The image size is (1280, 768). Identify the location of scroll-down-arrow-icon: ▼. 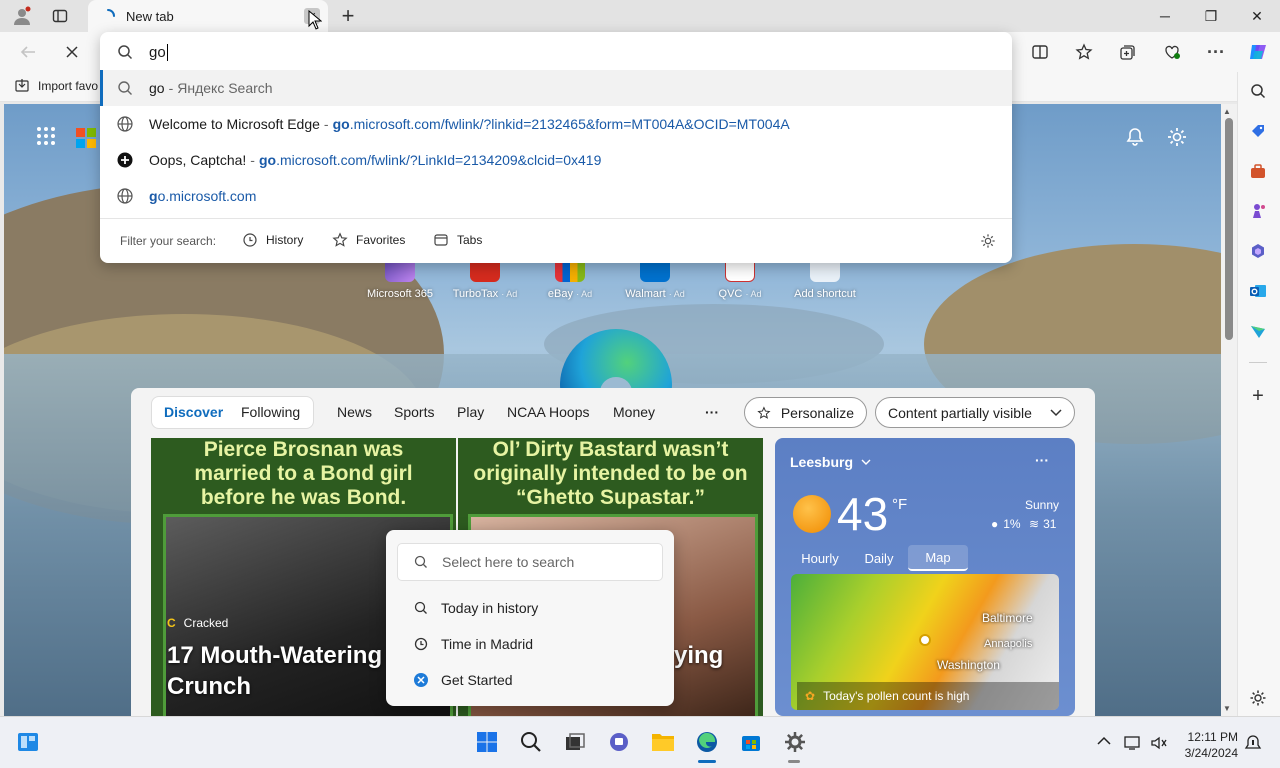
(1227, 708).